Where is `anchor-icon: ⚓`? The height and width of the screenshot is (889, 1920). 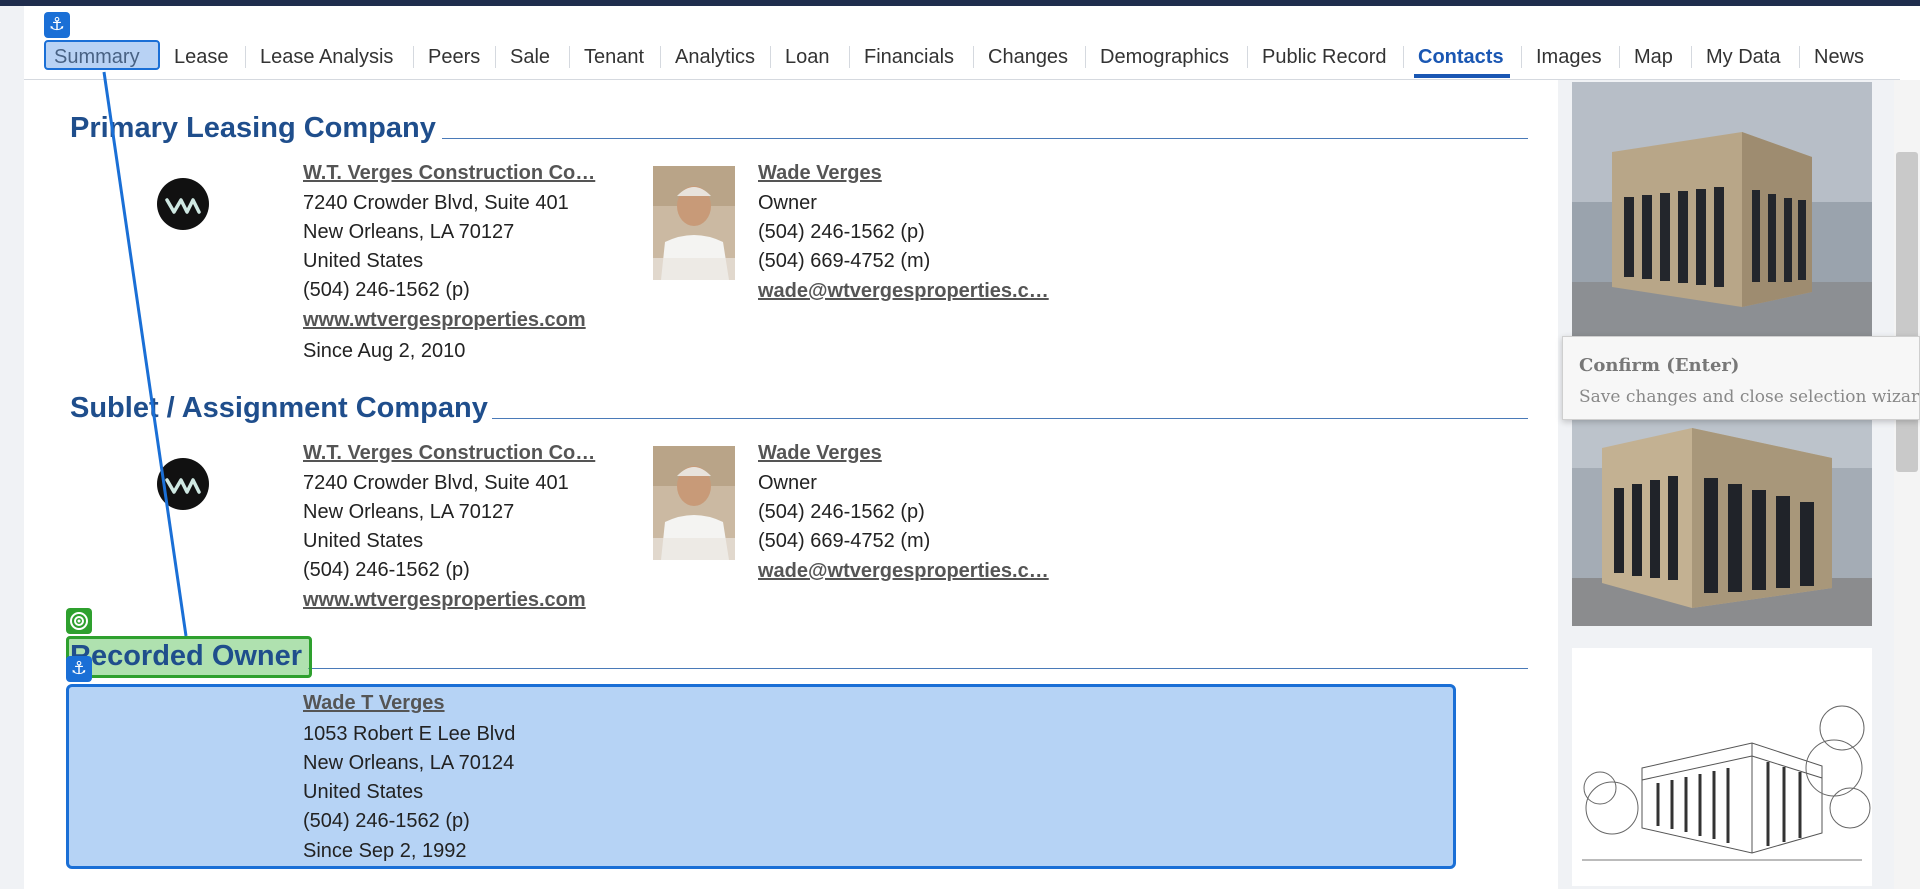 anchor-icon: ⚓ is located at coordinates (57, 25).